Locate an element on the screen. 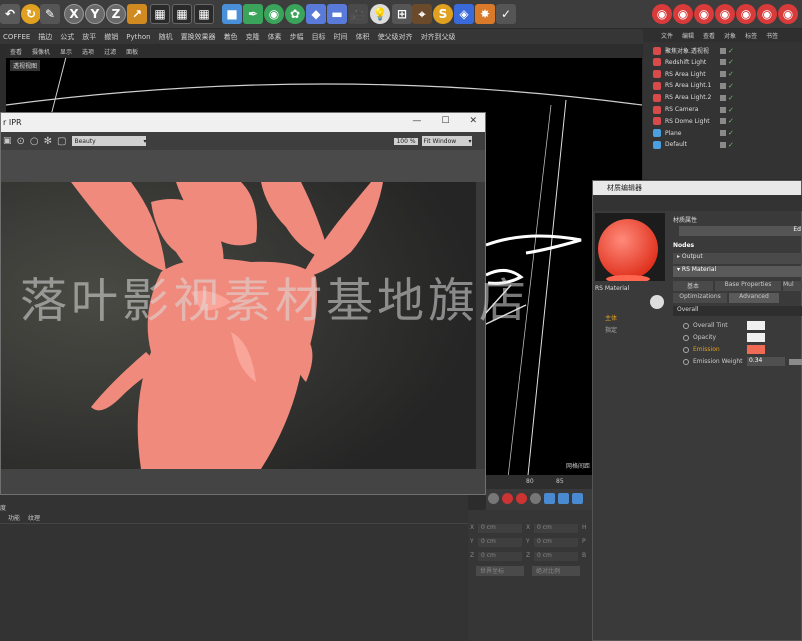  menu-item: 着色 is located at coordinates (231, 37).